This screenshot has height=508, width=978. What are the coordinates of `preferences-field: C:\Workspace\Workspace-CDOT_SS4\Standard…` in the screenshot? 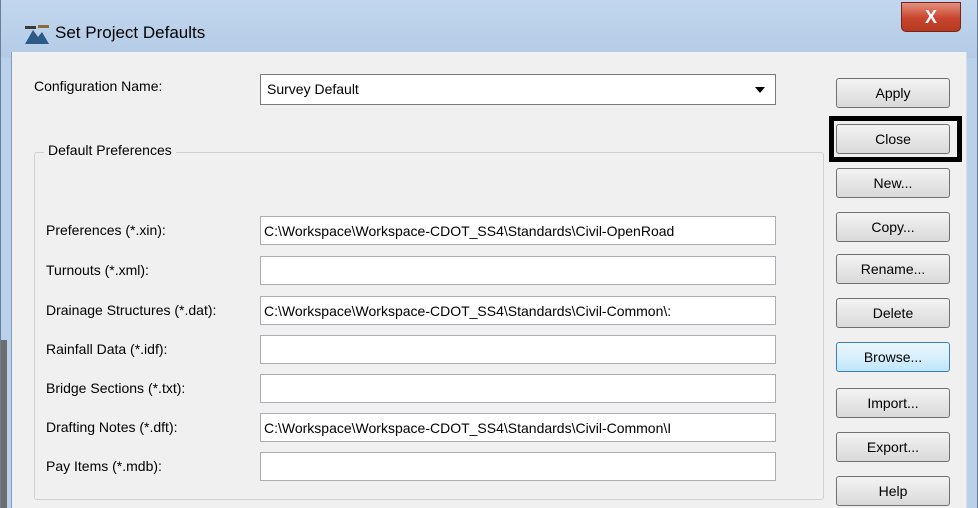 It's located at (518, 230).